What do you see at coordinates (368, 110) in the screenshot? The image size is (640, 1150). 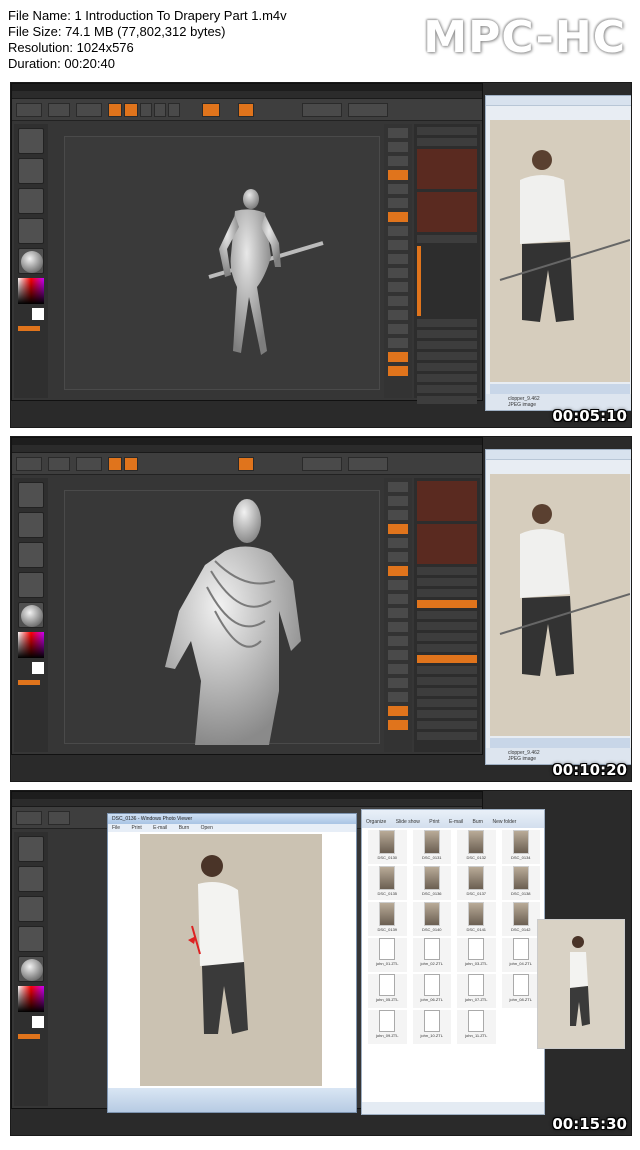 I see `active-points-readout` at bounding box center [368, 110].